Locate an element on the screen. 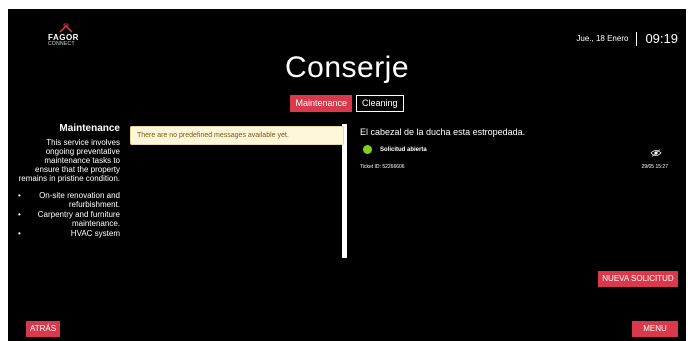  service-tabs: Maintenance Cleaning is located at coordinates (347, 103).